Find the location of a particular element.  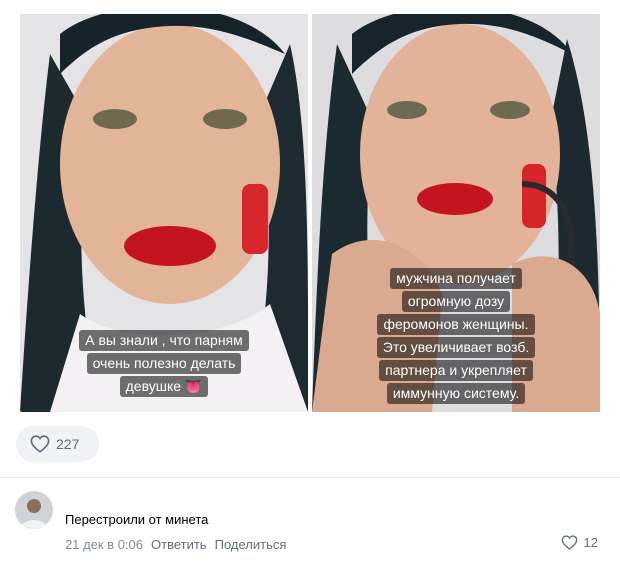

caption-line: огромную дозу is located at coordinates (456, 301).